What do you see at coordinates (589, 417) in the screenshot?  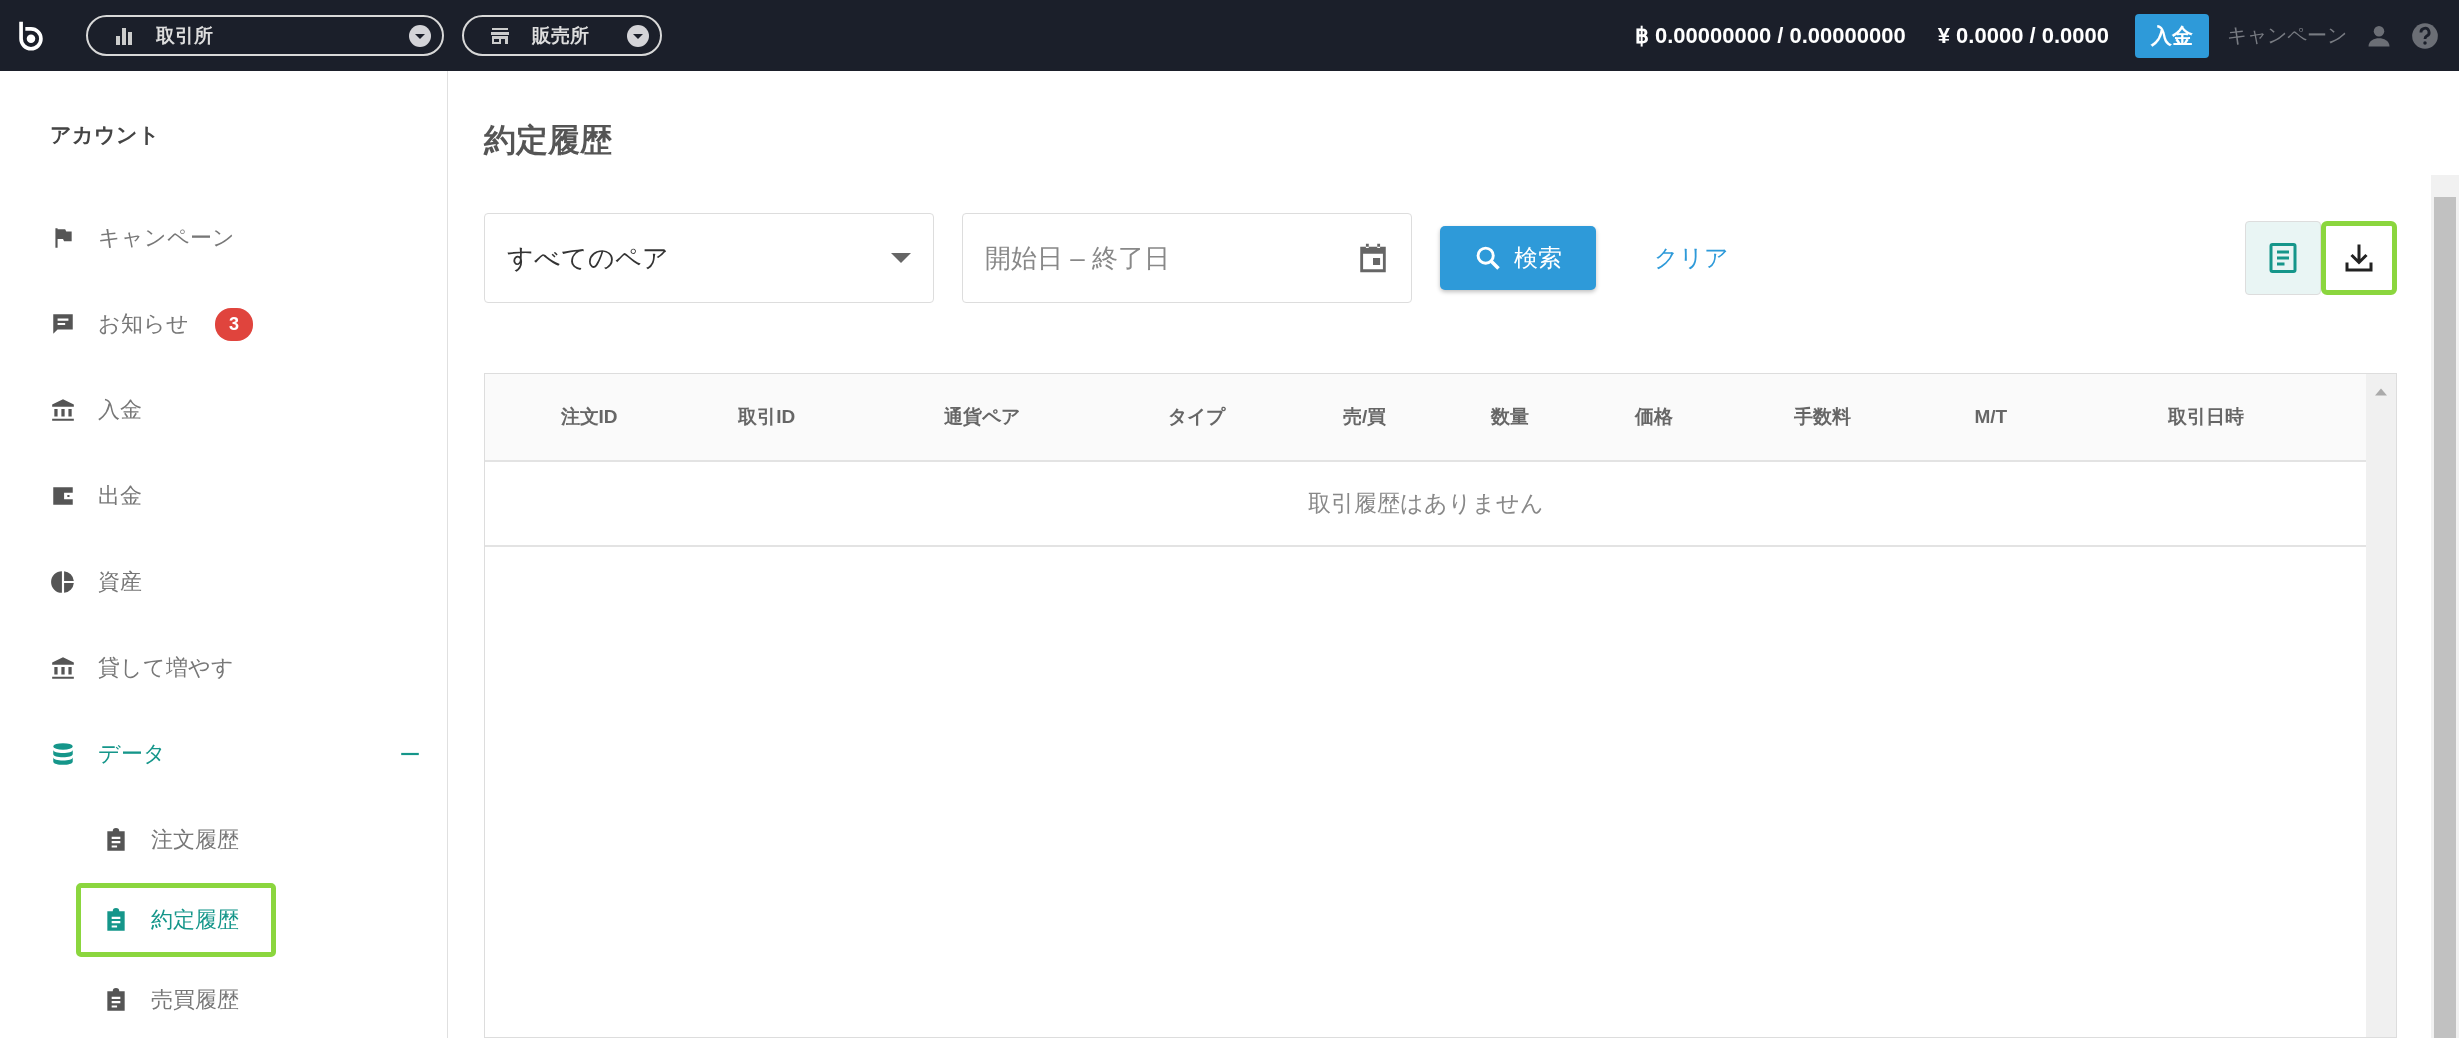 I see `column-header: 注文ID` at bounding box center [589, 417].